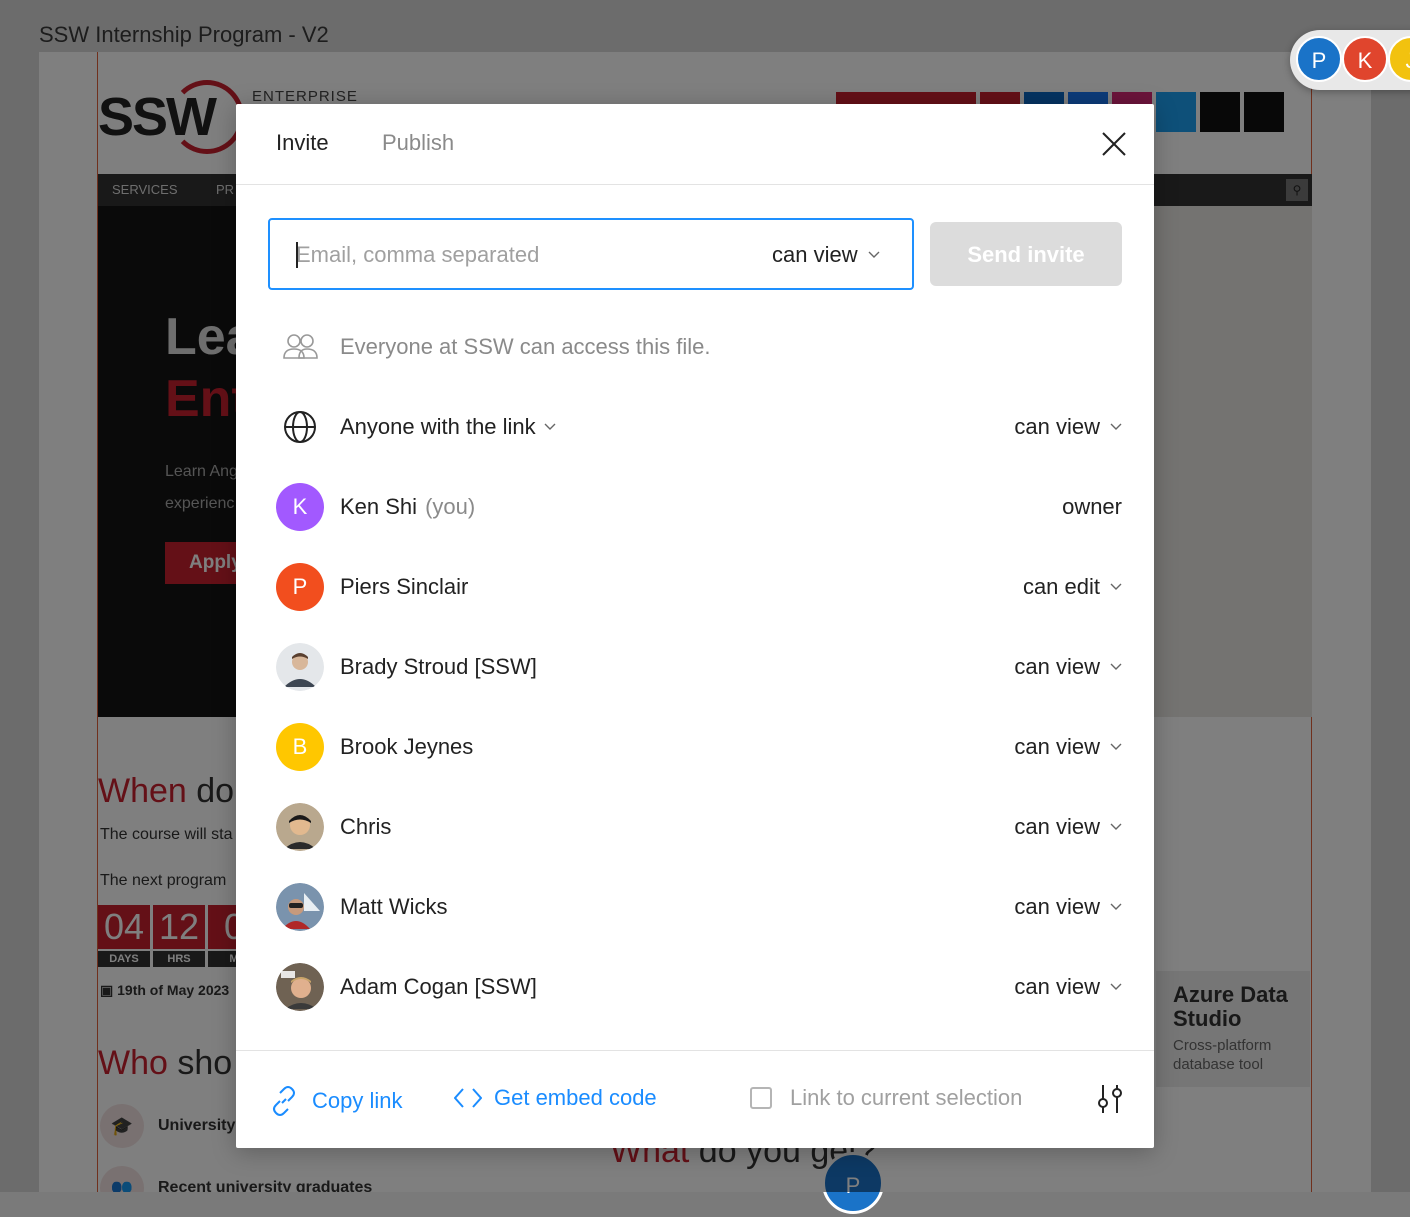  I want to click on tab-publish: Publish, so click(418, 143).